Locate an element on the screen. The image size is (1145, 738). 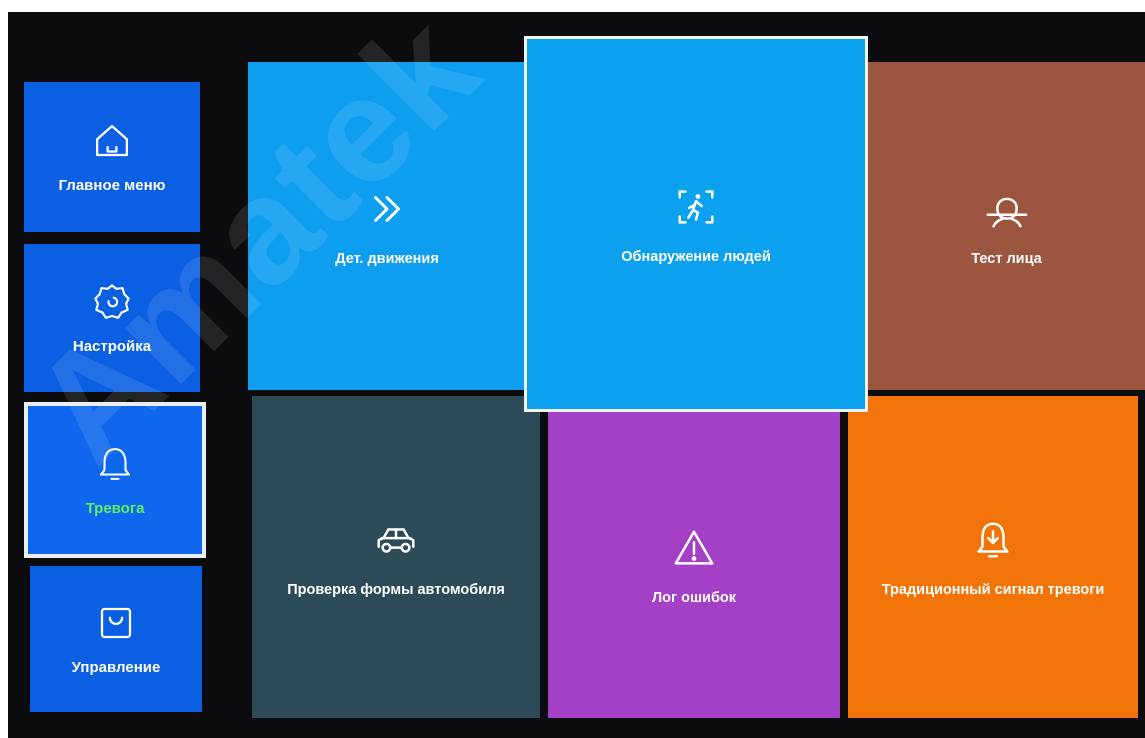
alarm-bell-icon is located at coordinates (993, 542).